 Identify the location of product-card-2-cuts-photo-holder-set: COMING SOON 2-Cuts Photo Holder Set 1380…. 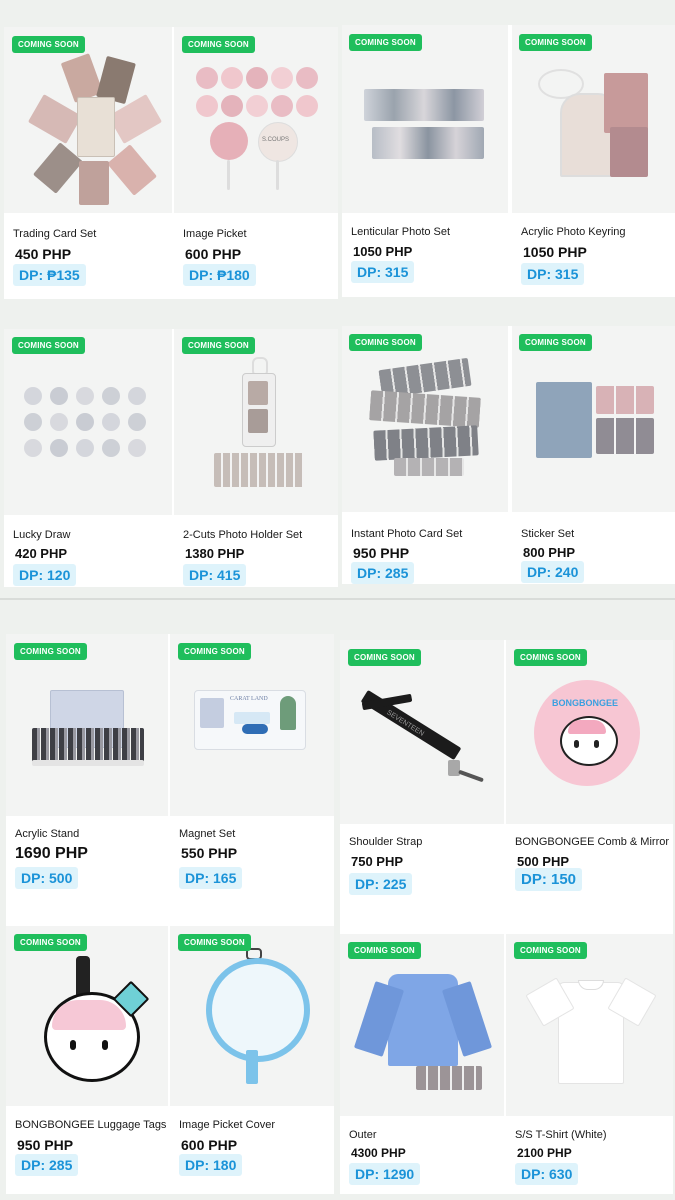
(256, 458).